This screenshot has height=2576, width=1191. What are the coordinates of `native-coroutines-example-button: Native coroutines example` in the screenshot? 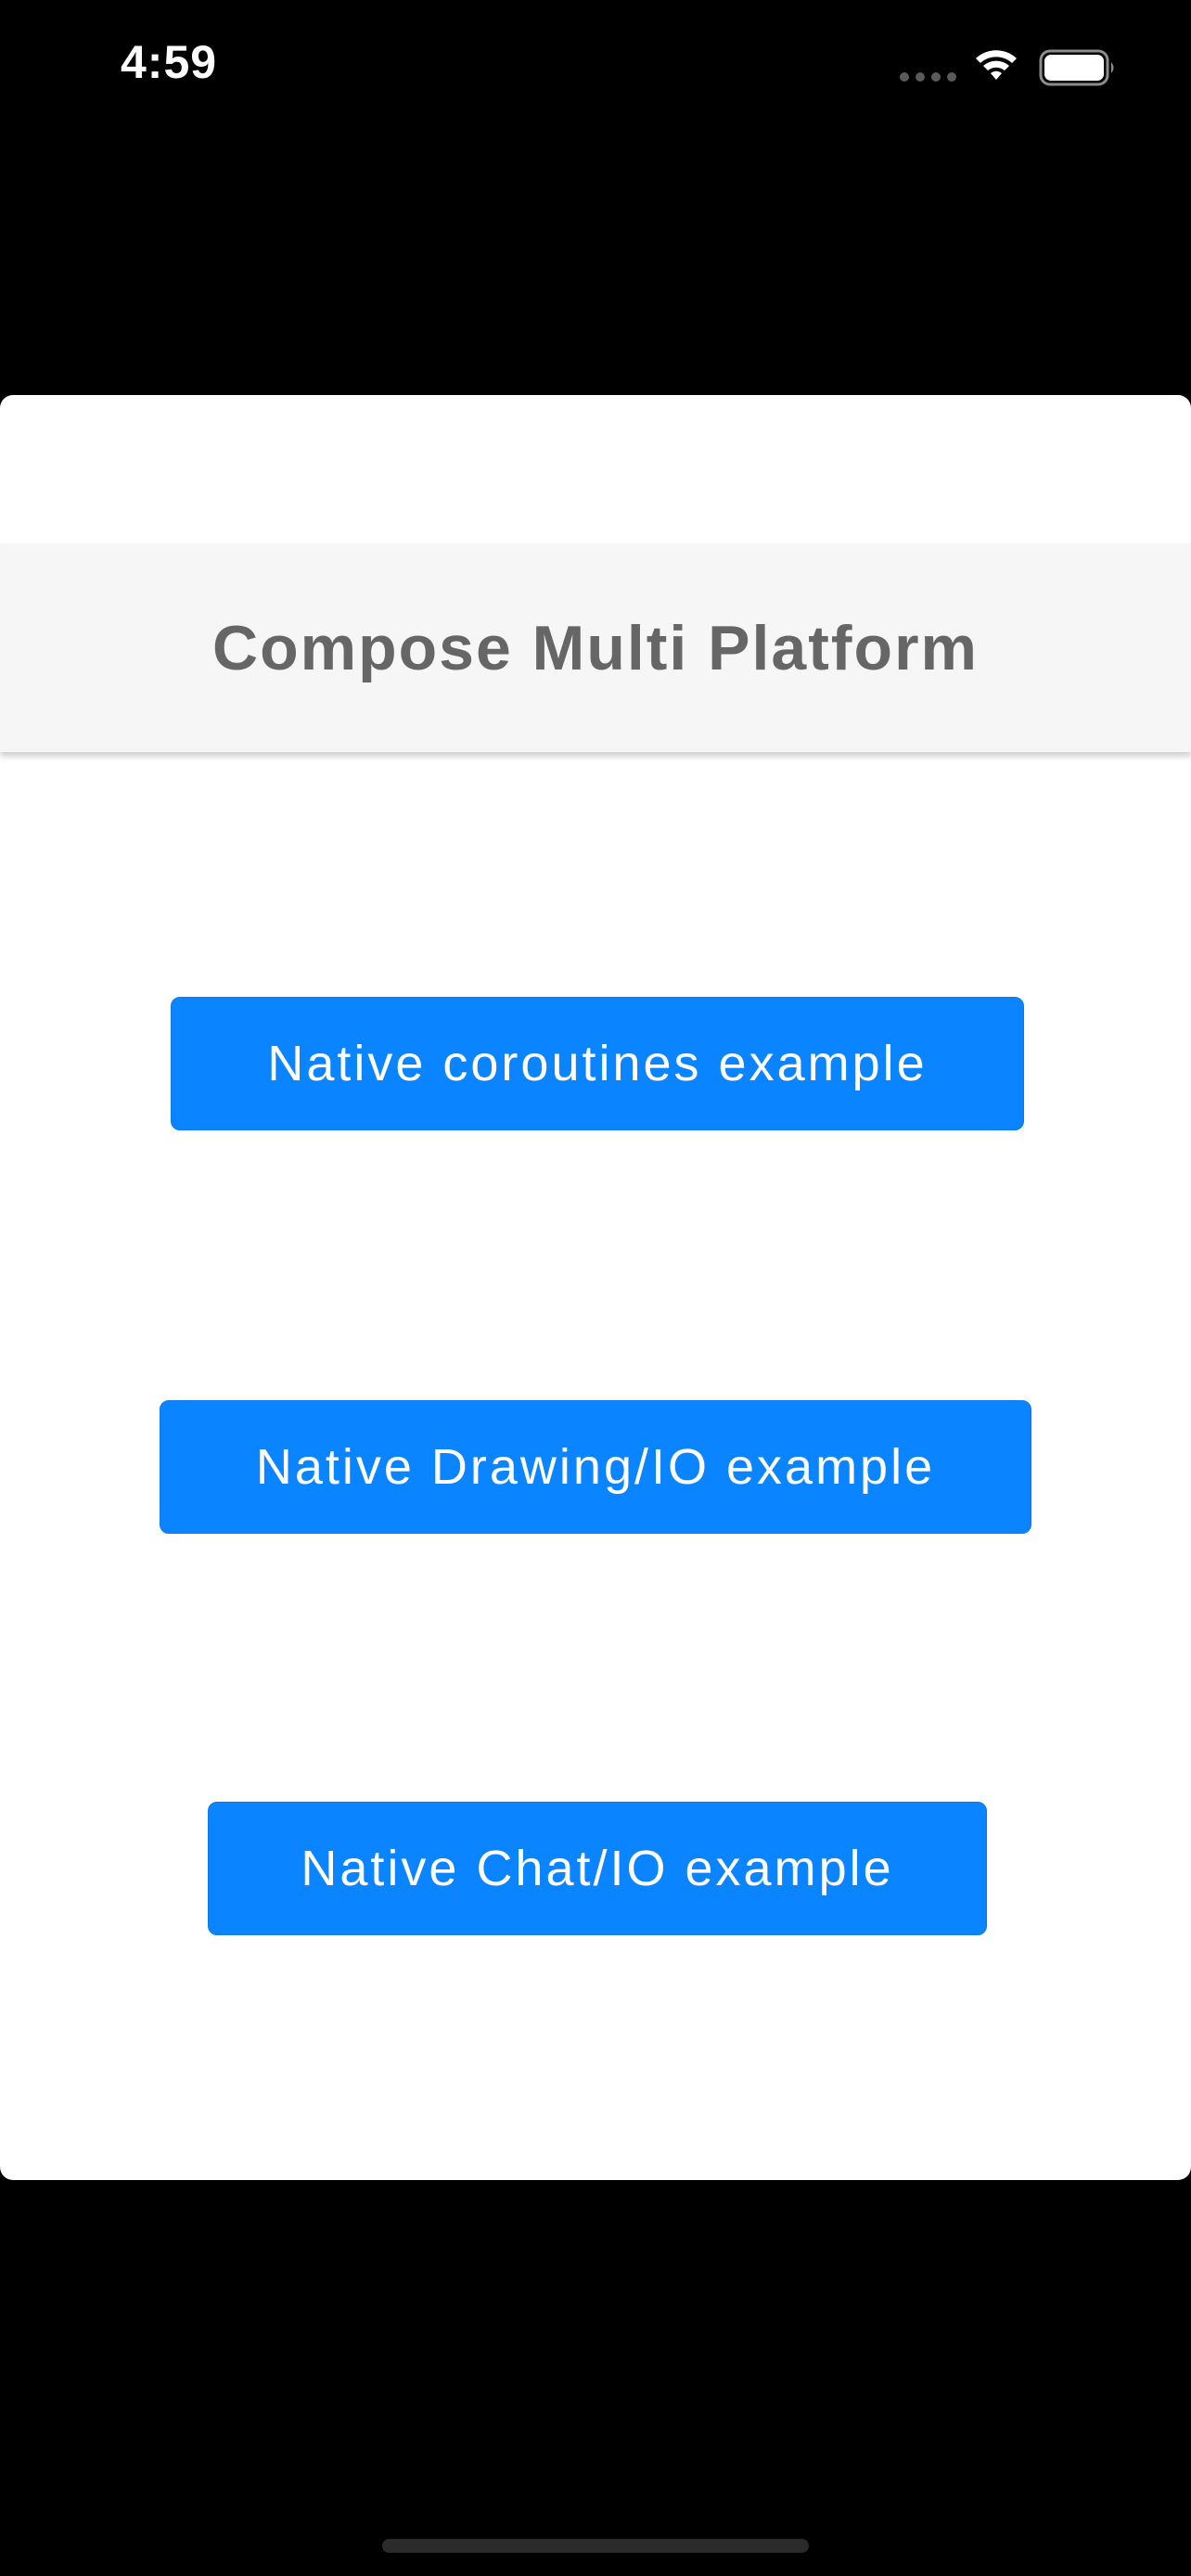 It's located at (597, 1063).